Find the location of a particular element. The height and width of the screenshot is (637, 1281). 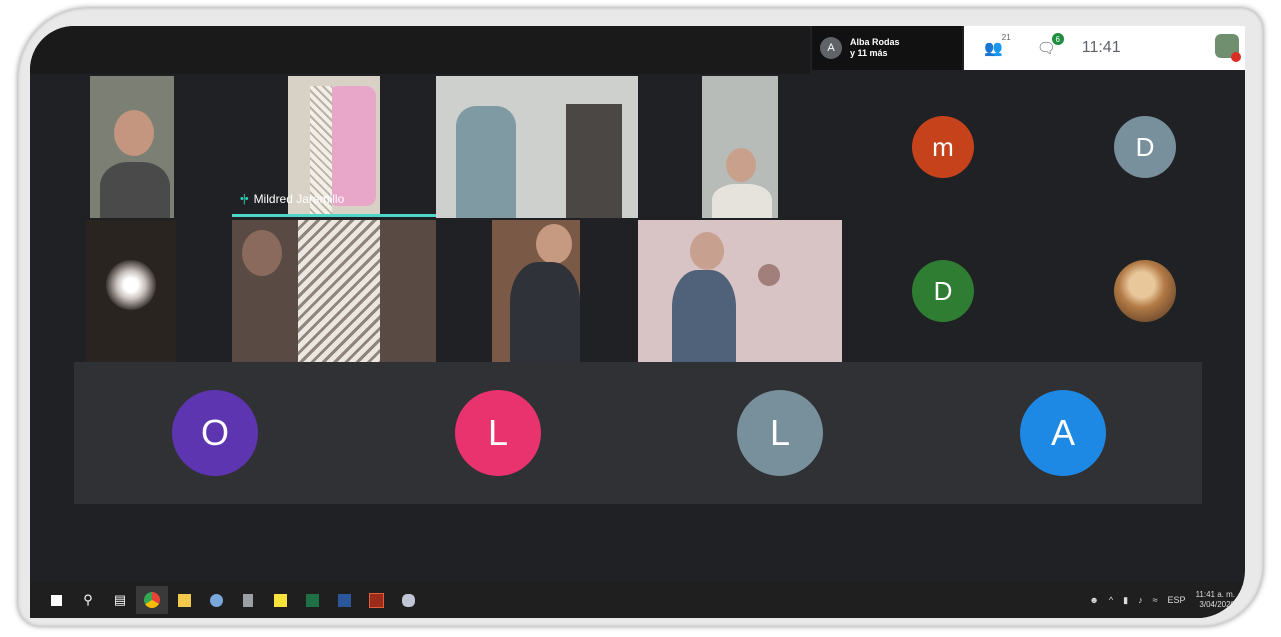

meeting-controls: 👥 21 🗨 6 11:41 is located at coordinates (1104, 48).